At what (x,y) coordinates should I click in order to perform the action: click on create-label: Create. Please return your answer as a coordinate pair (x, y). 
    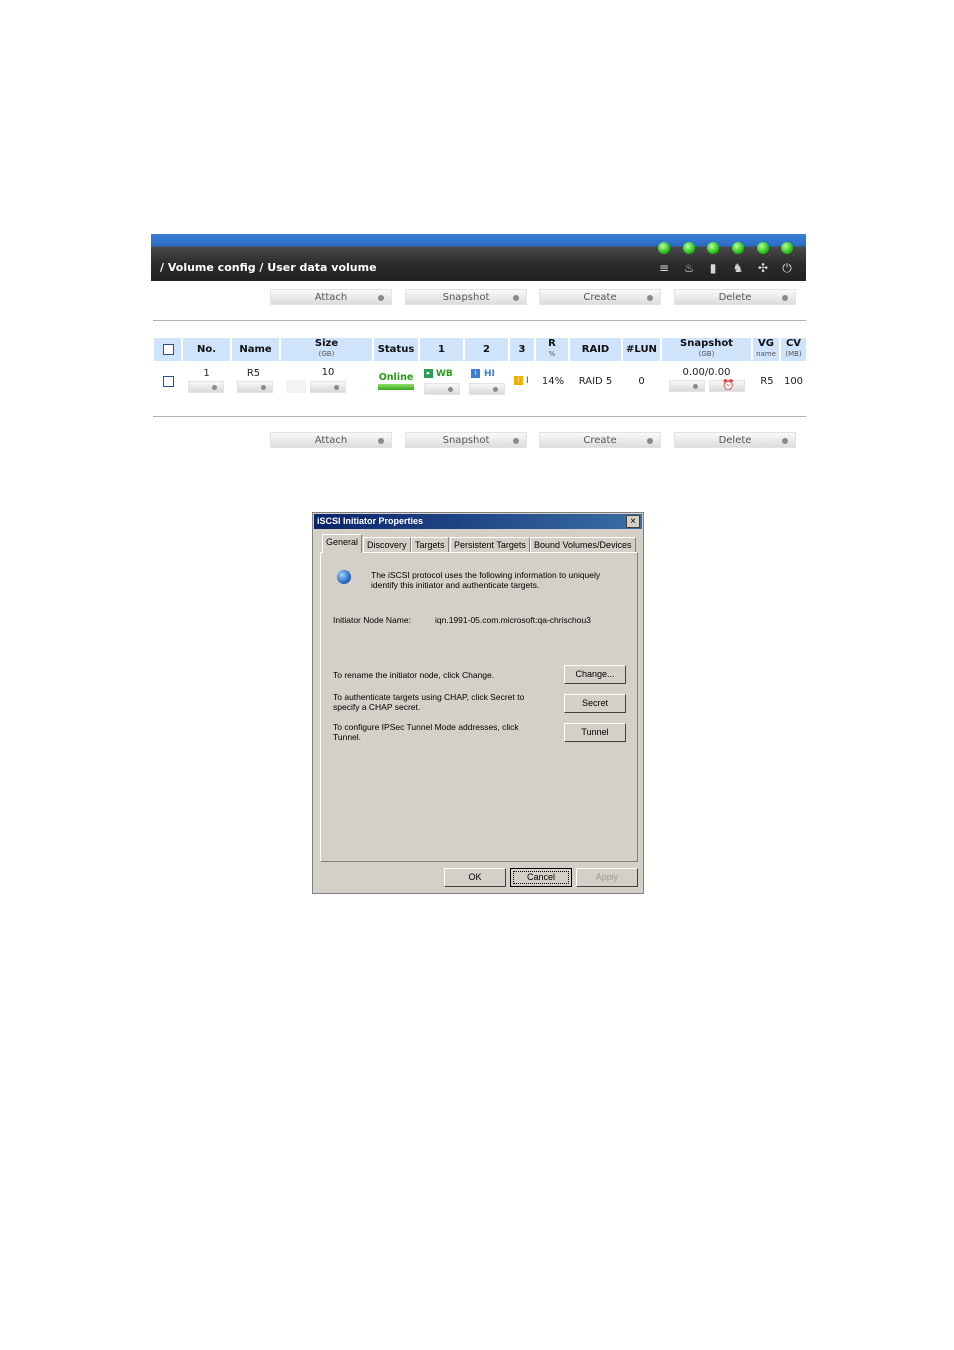
    Looking at the image, I should click on (600, 297).